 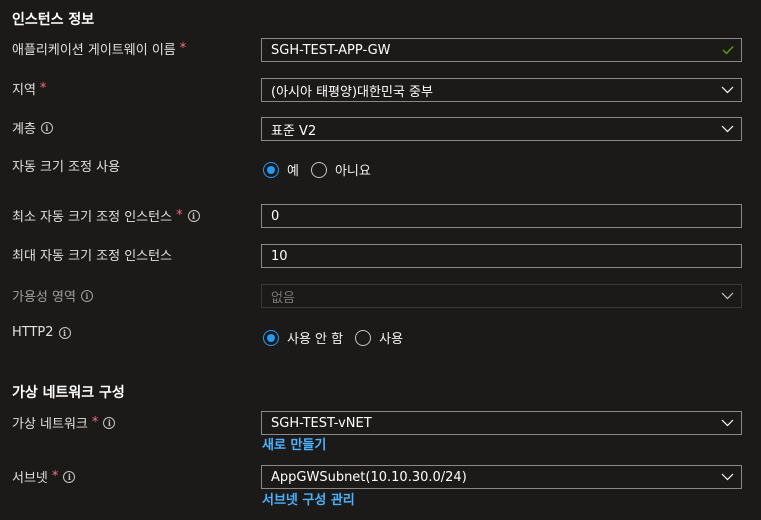 I want to click on max-instances-label-text: 최대 자동 크기 조정 인스턴스, so click(x=92, y=256).